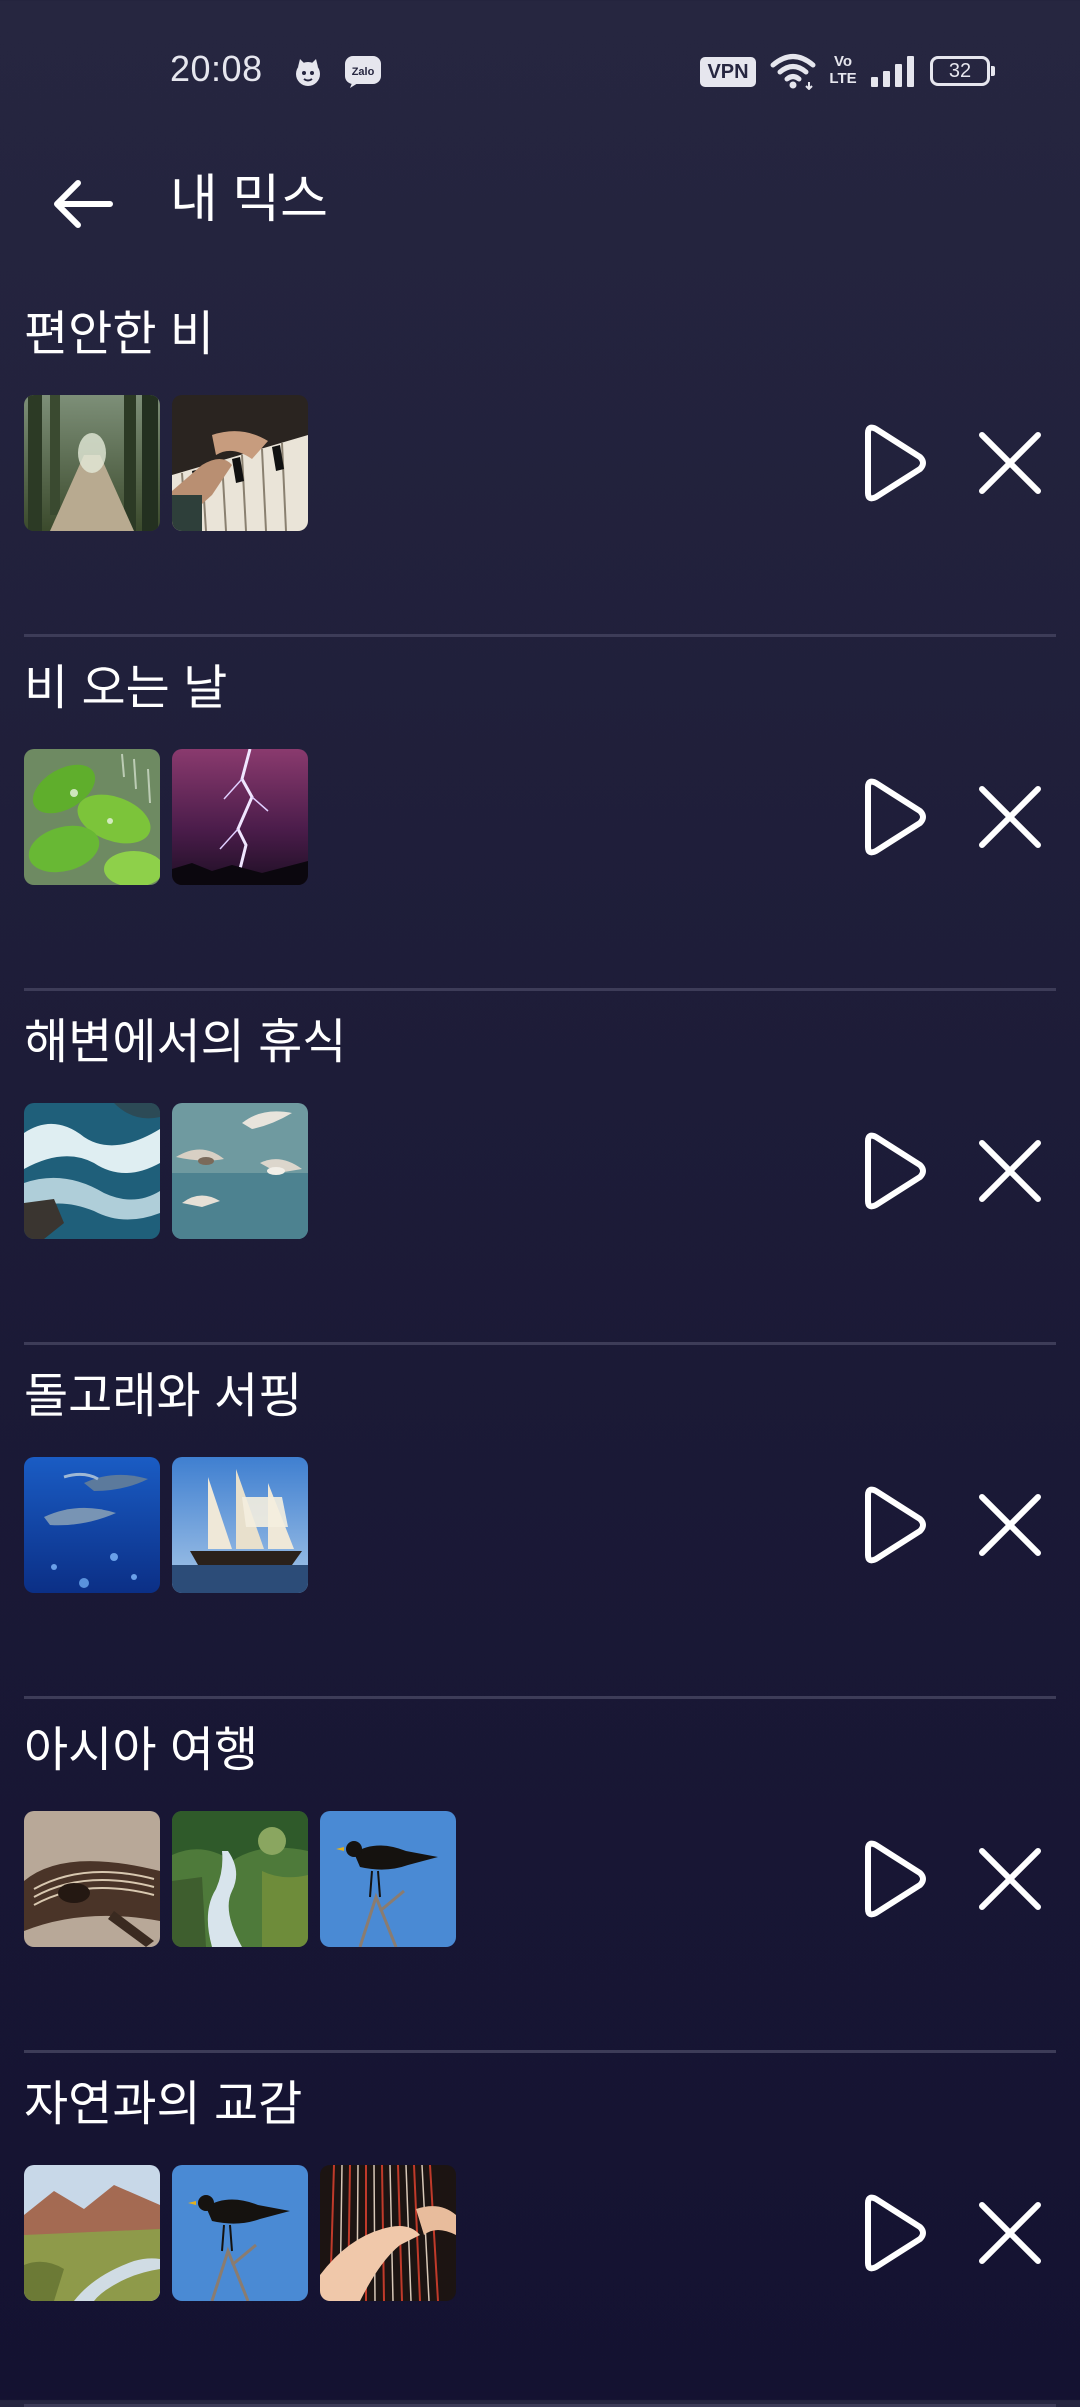 This screenshot has height=2407, width=1080. I want to click on river-valley-thumbnail, so click(92, 2233).